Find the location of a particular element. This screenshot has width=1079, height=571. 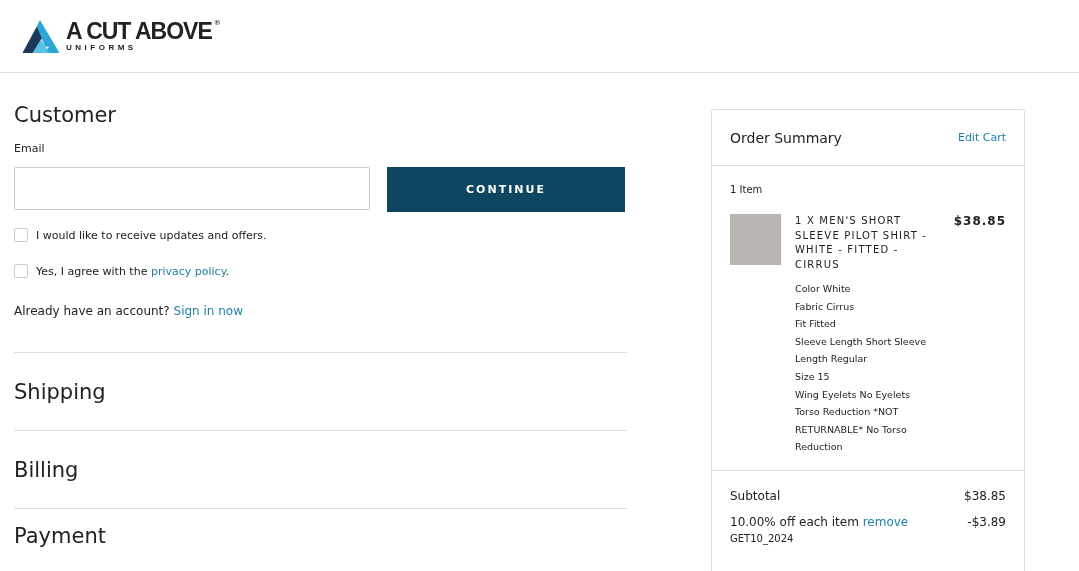

subtotal-label: Subtotal is located at coordinates (755, 495).